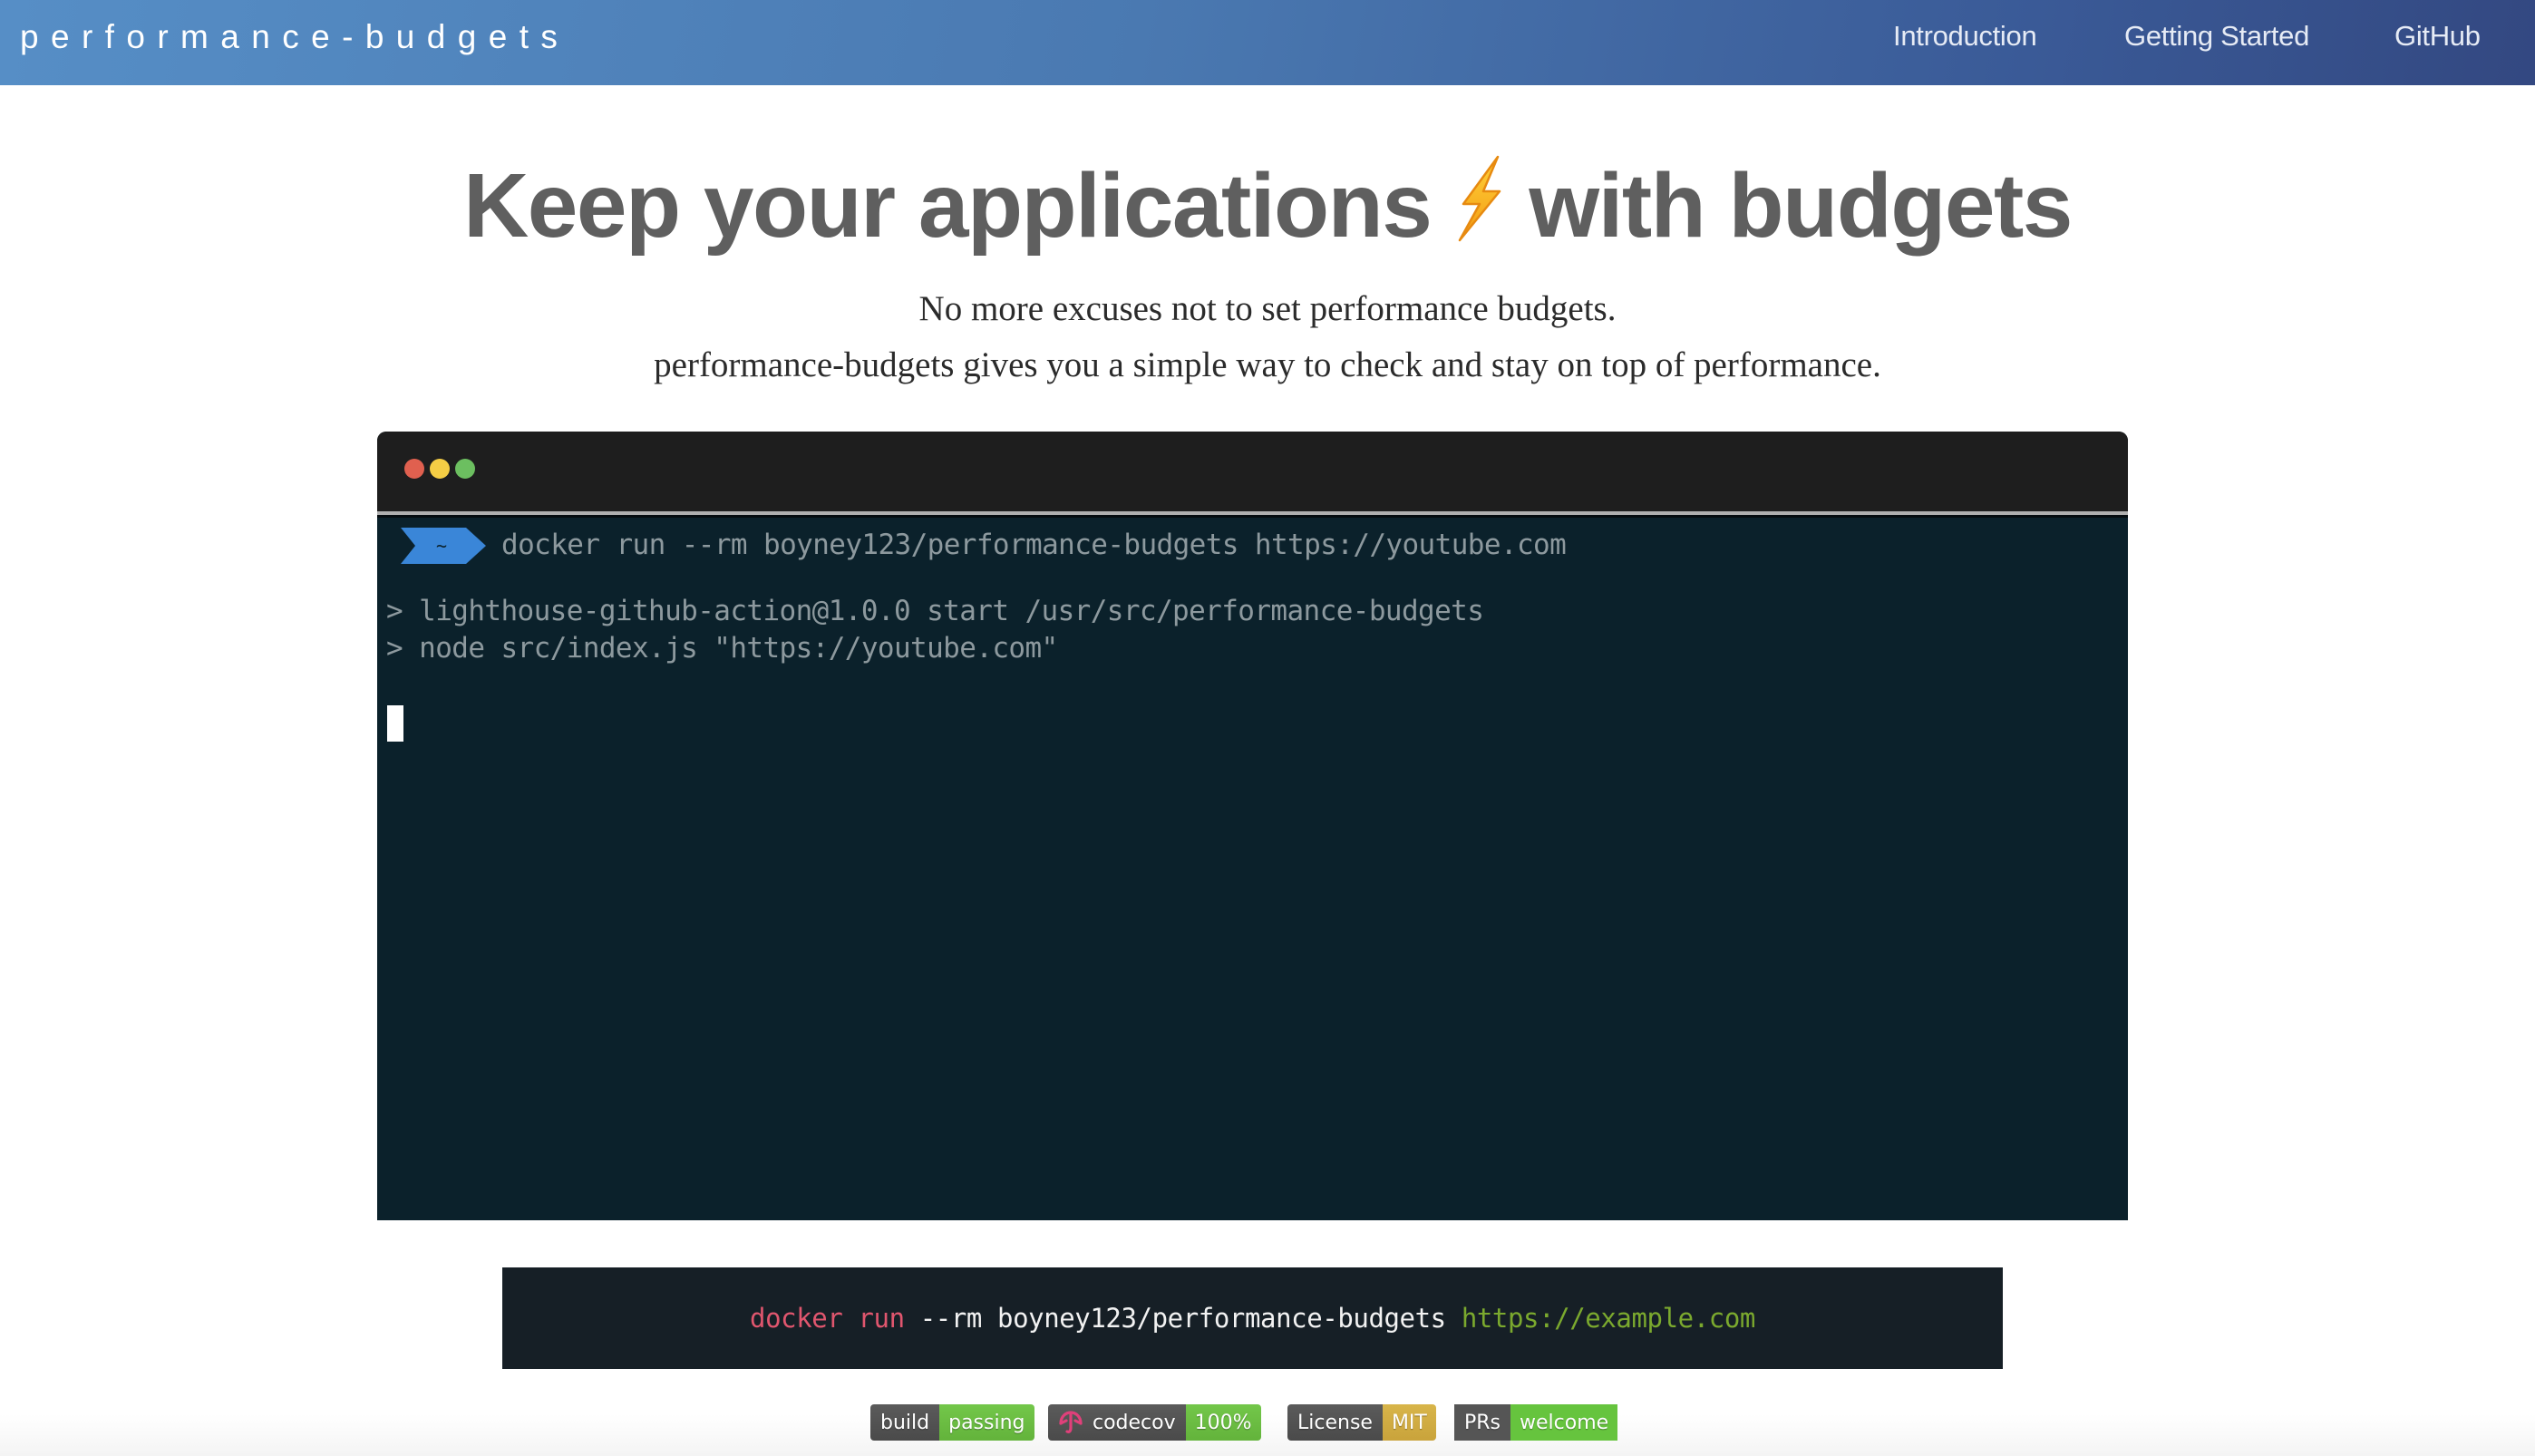  I want to click on brand-logo-link: performance-budgets, so click(294, 37).